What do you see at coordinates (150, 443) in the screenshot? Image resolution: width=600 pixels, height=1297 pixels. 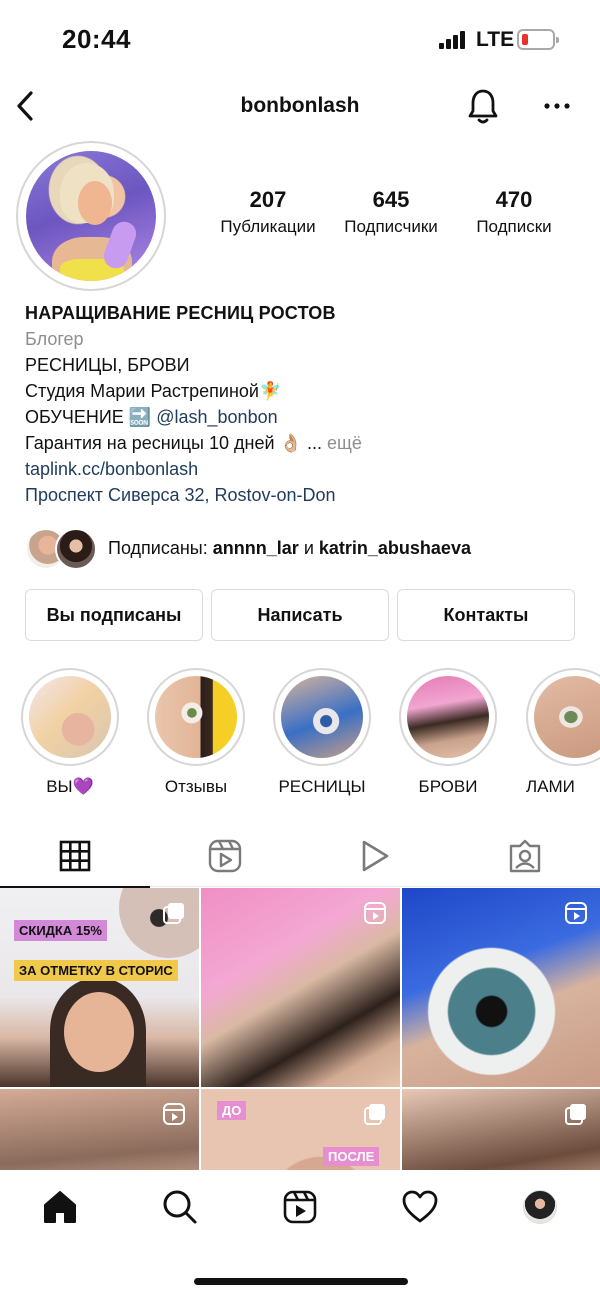 I see `bio-line-4-text: Гарантия на ресницы 10 дней` at bounding box center [150, 443].